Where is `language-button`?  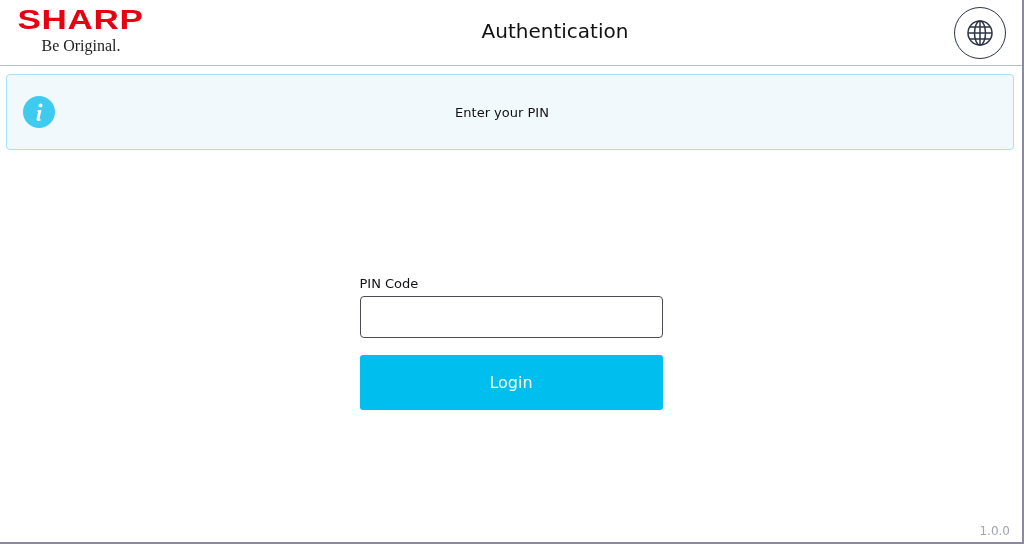
language-button is located at coordinates (980, 32).